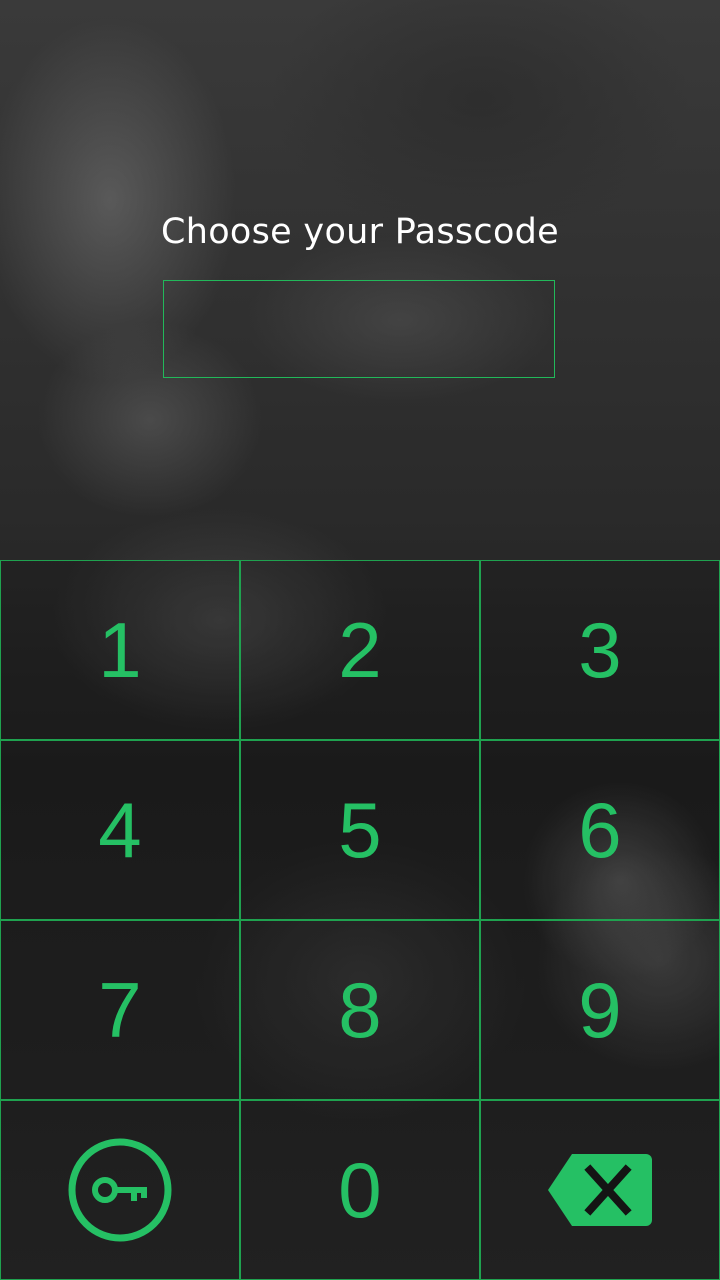  I want to click on key-0-button: 0, so click(360, 1190).